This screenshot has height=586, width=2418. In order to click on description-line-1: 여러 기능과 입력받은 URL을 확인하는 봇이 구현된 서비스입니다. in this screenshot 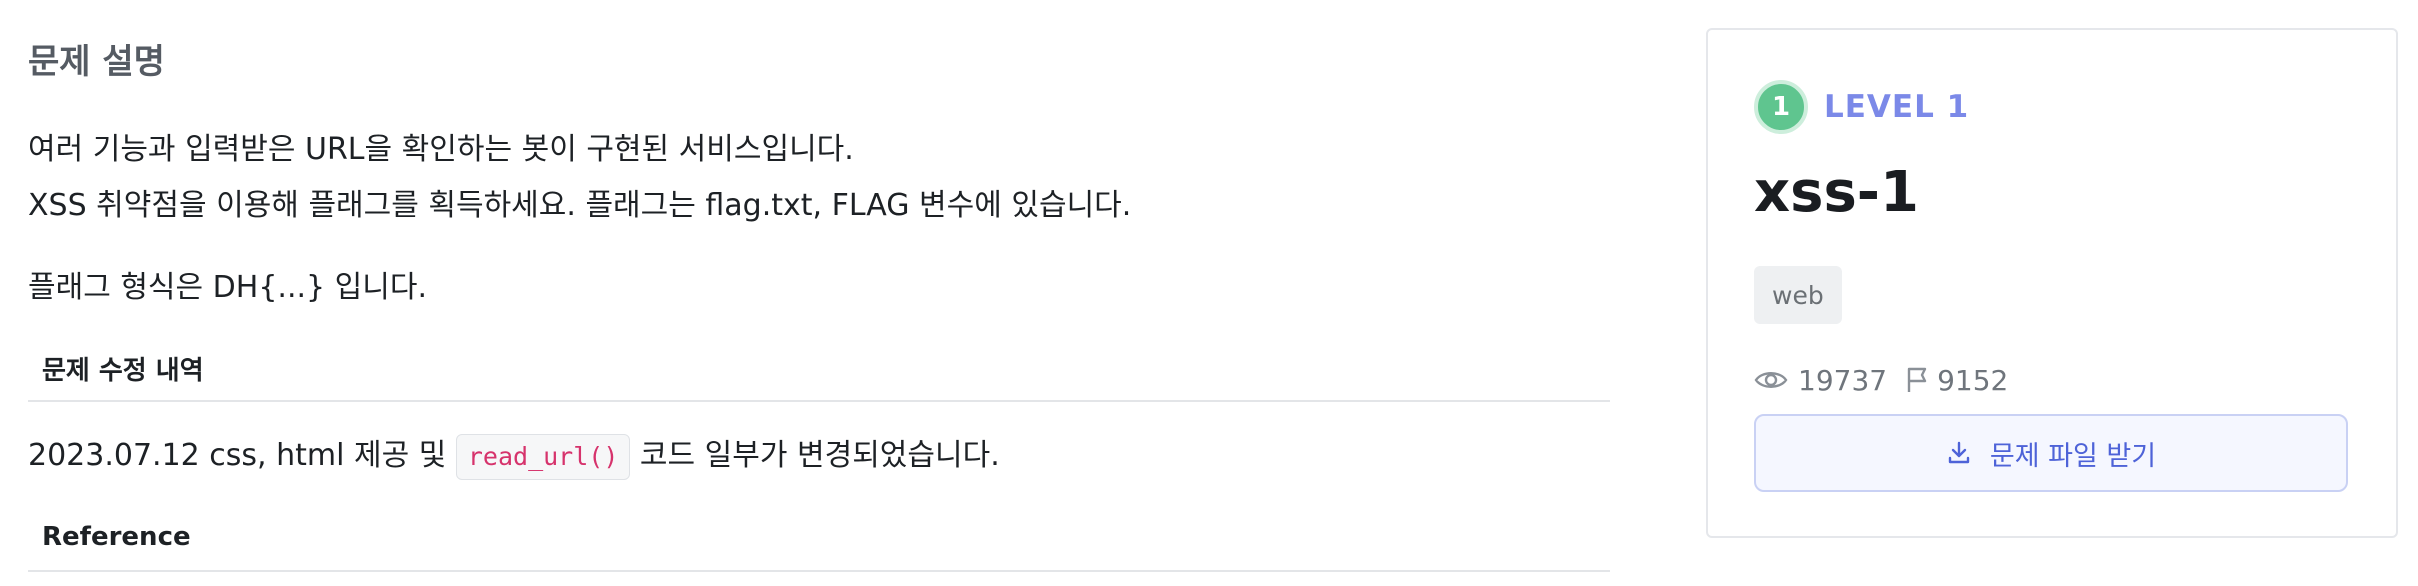, I will do `click(441, 149)`.